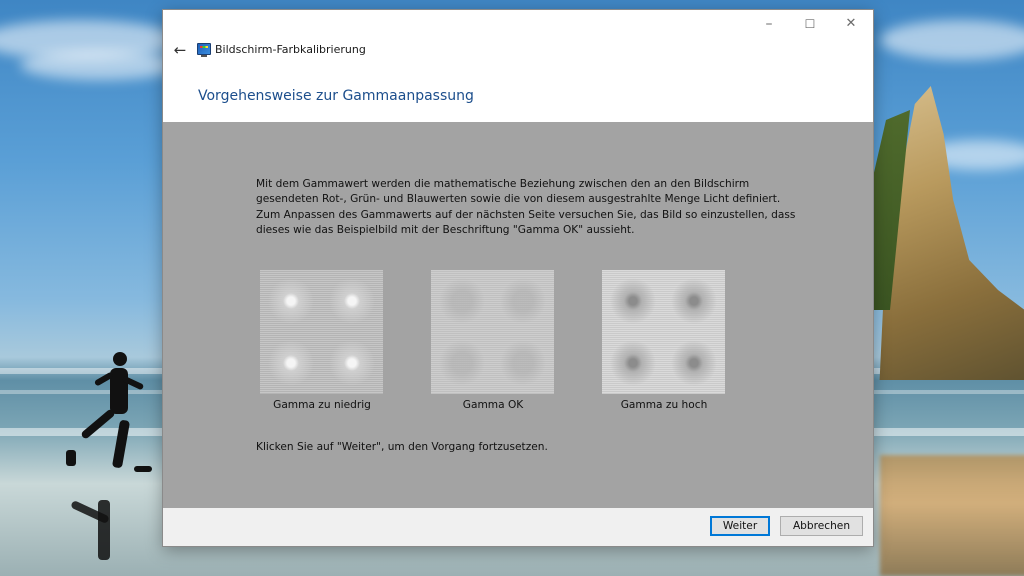 This screenshot has height=576, width=1024. Describe the element at coordinates (518, 45) in the screenshot. I see `title-bar: ← Bildschirm-Farbkalibrierung – ☐ ✕` at that location.